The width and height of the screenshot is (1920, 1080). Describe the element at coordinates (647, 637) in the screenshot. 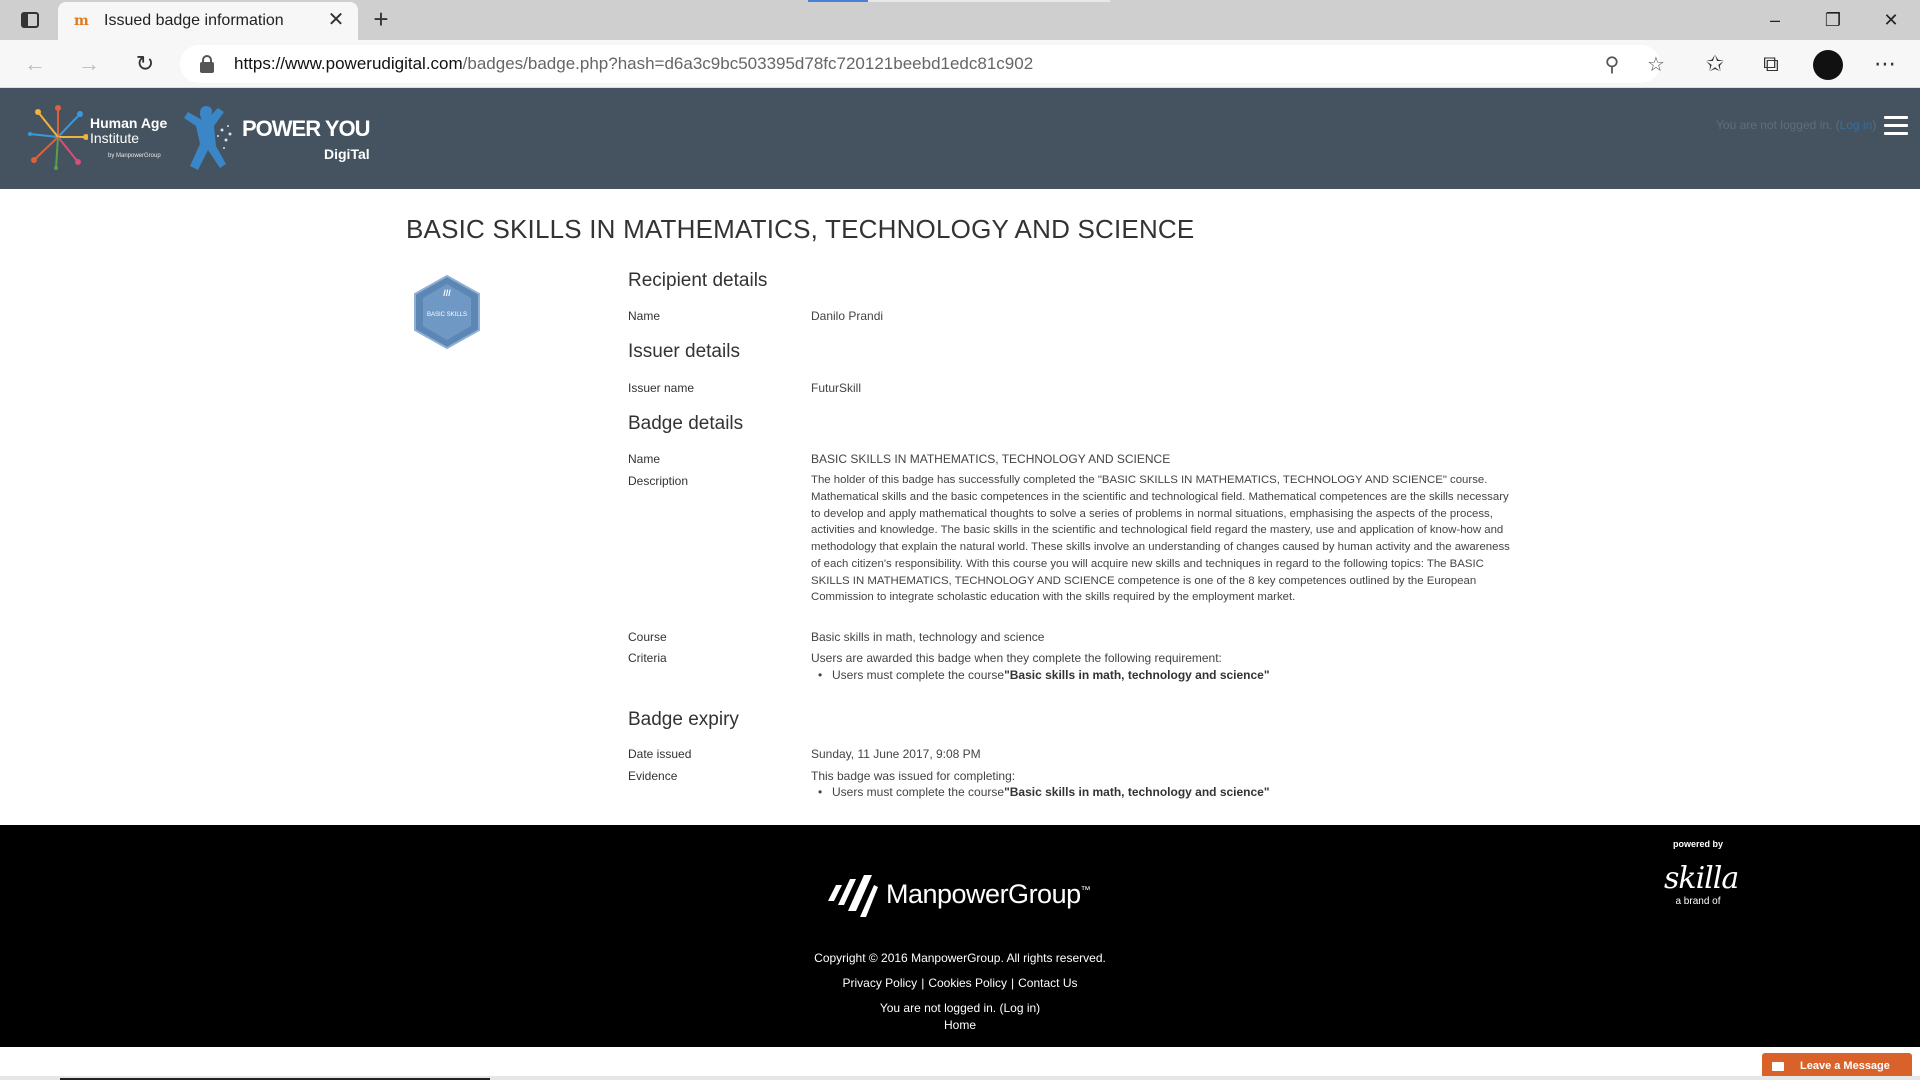

I see `badge-course-label: Course` at that location.